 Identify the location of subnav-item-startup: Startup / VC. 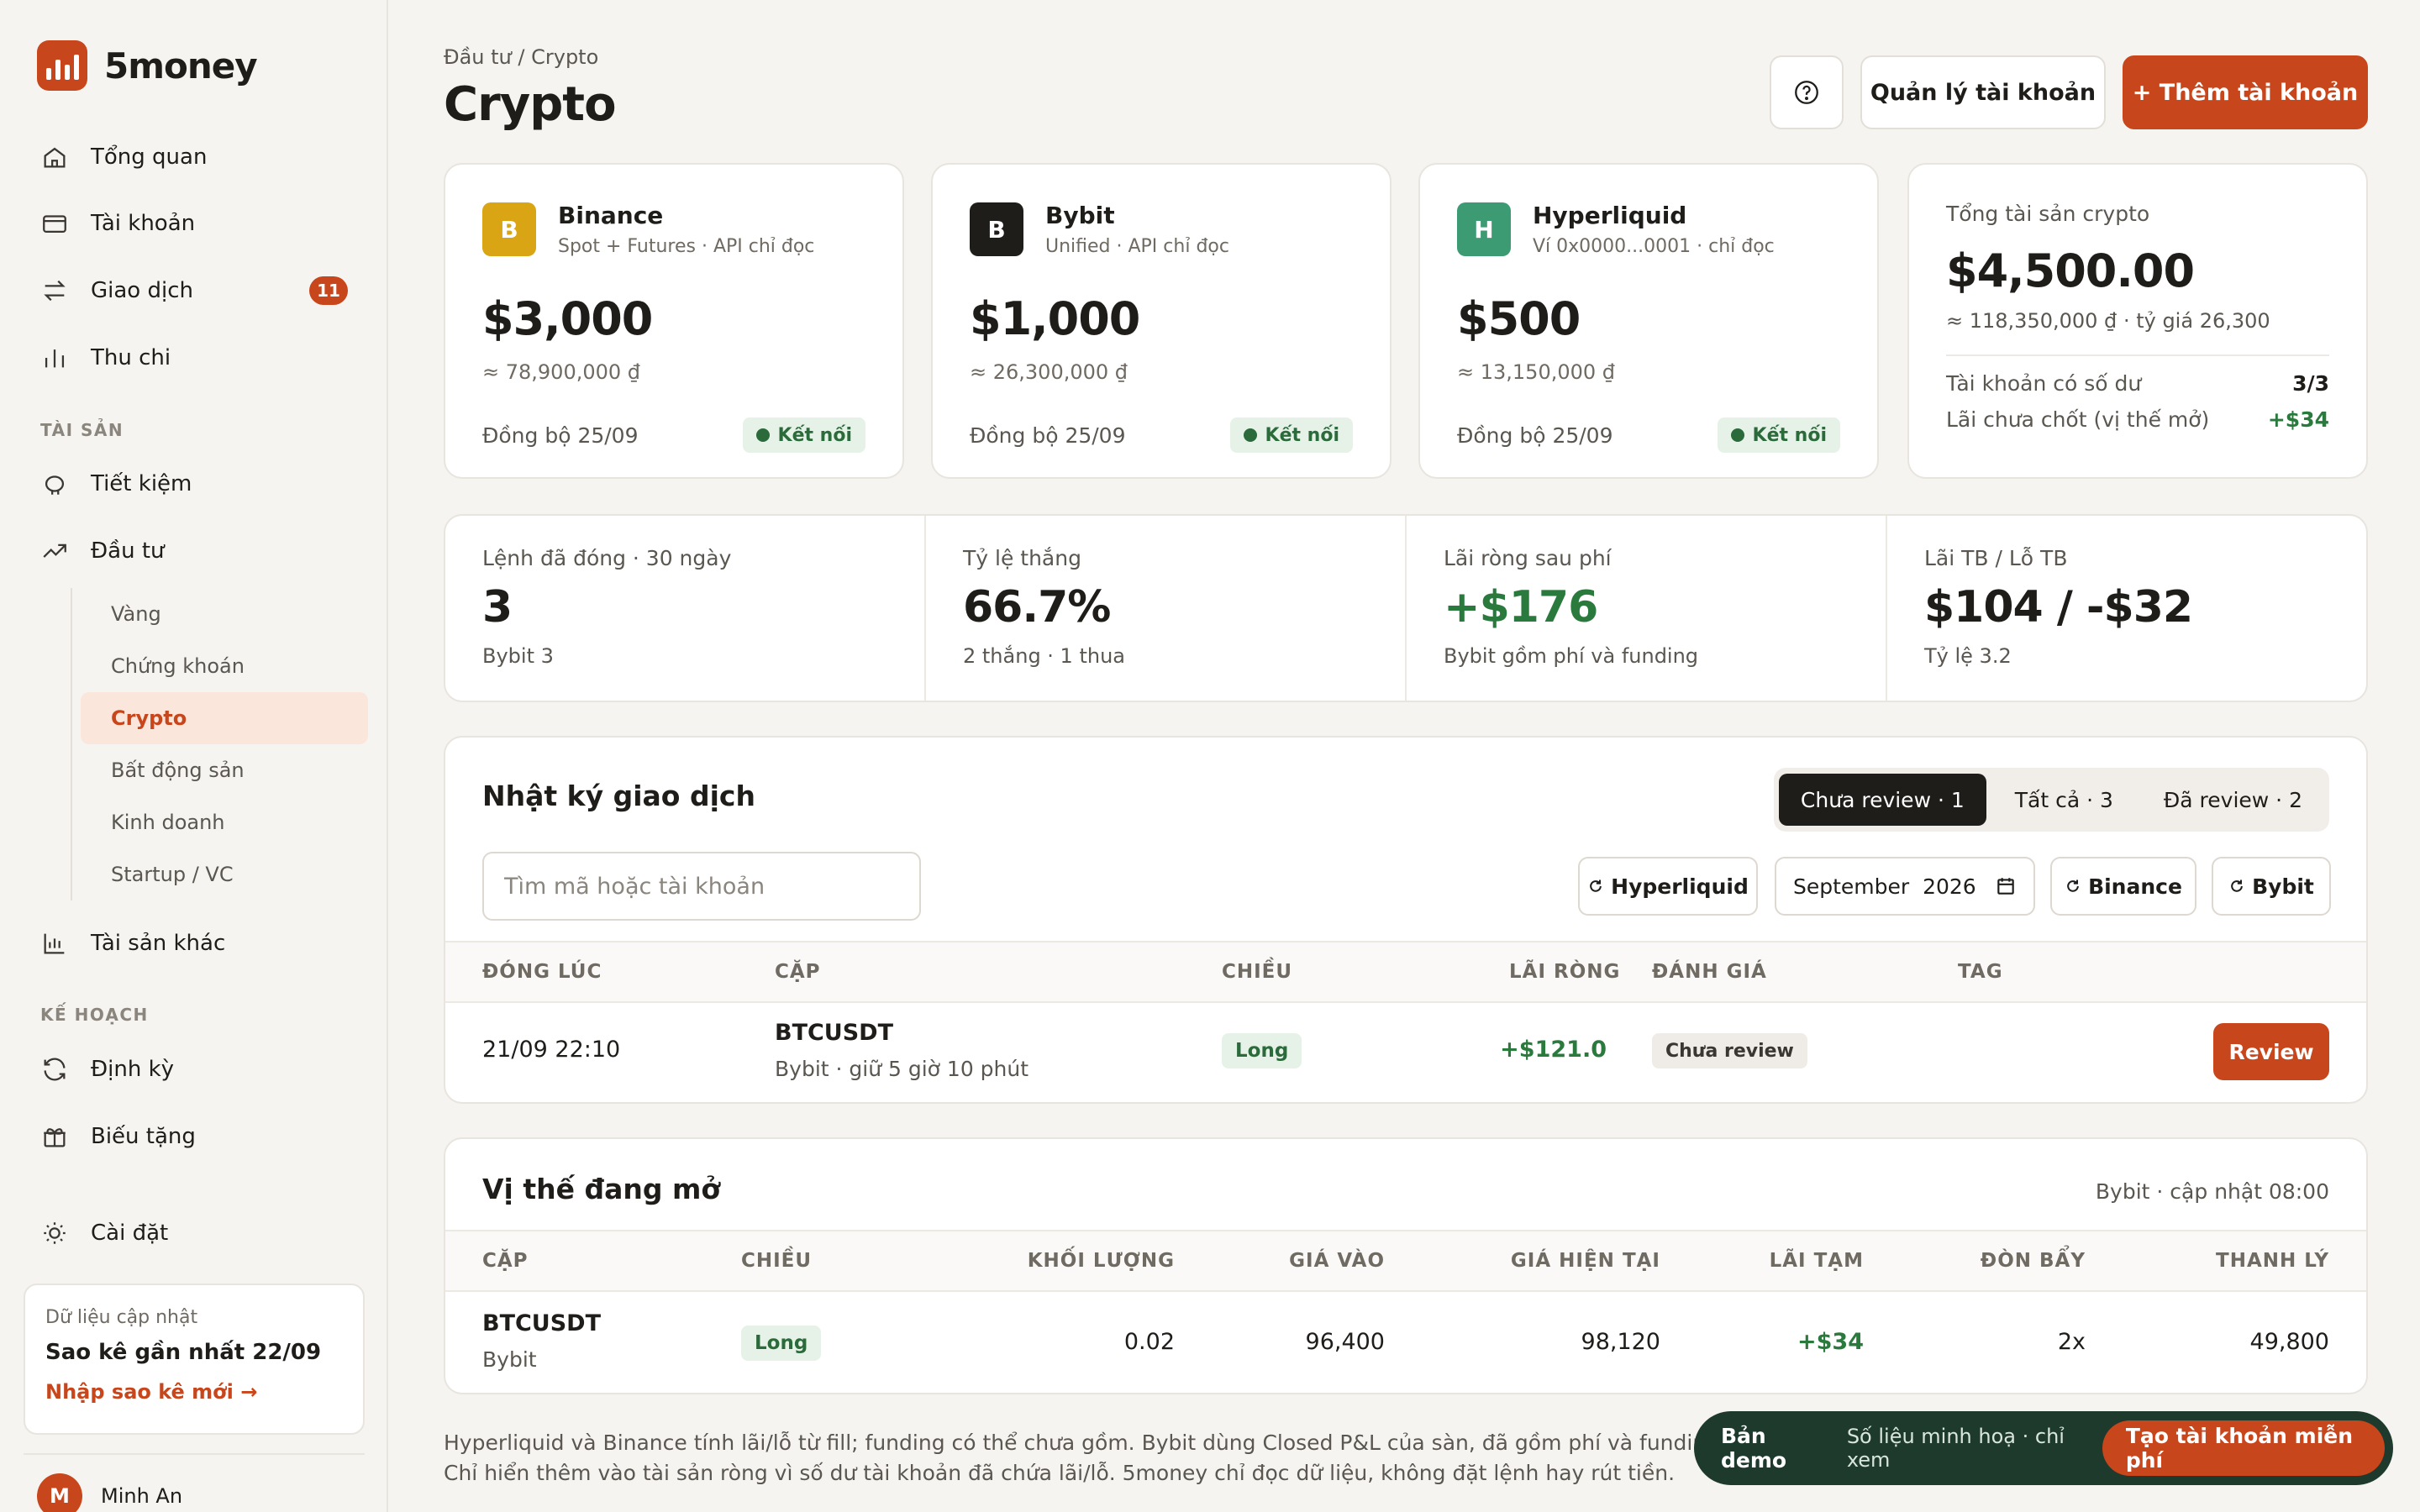
(225, 874).